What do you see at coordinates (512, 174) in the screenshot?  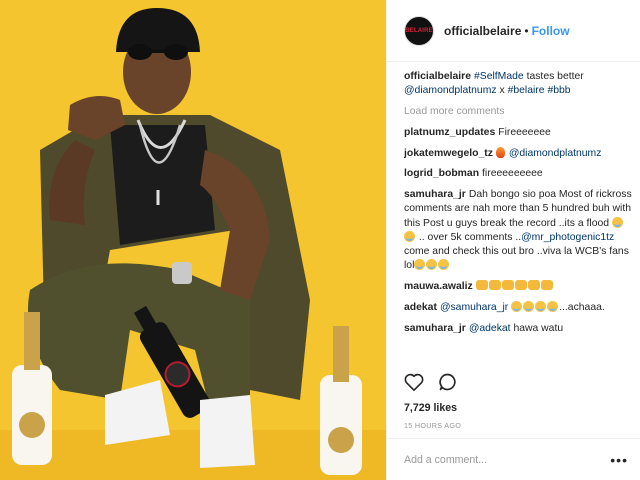 I see `comment-text: fireeeeeeeee` at bounding box center [512, 174].